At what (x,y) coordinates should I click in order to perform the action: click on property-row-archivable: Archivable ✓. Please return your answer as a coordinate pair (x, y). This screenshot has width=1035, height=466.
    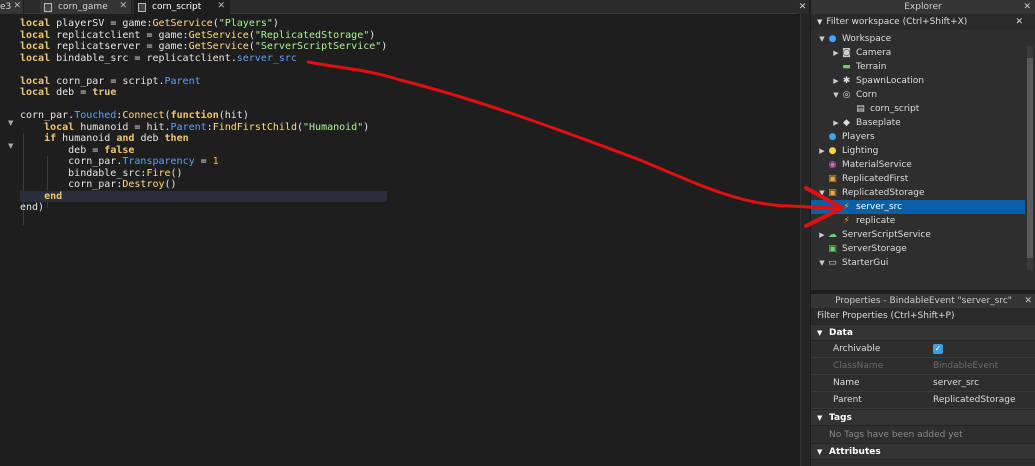
    Looking at the image, I should click on (923, 349).